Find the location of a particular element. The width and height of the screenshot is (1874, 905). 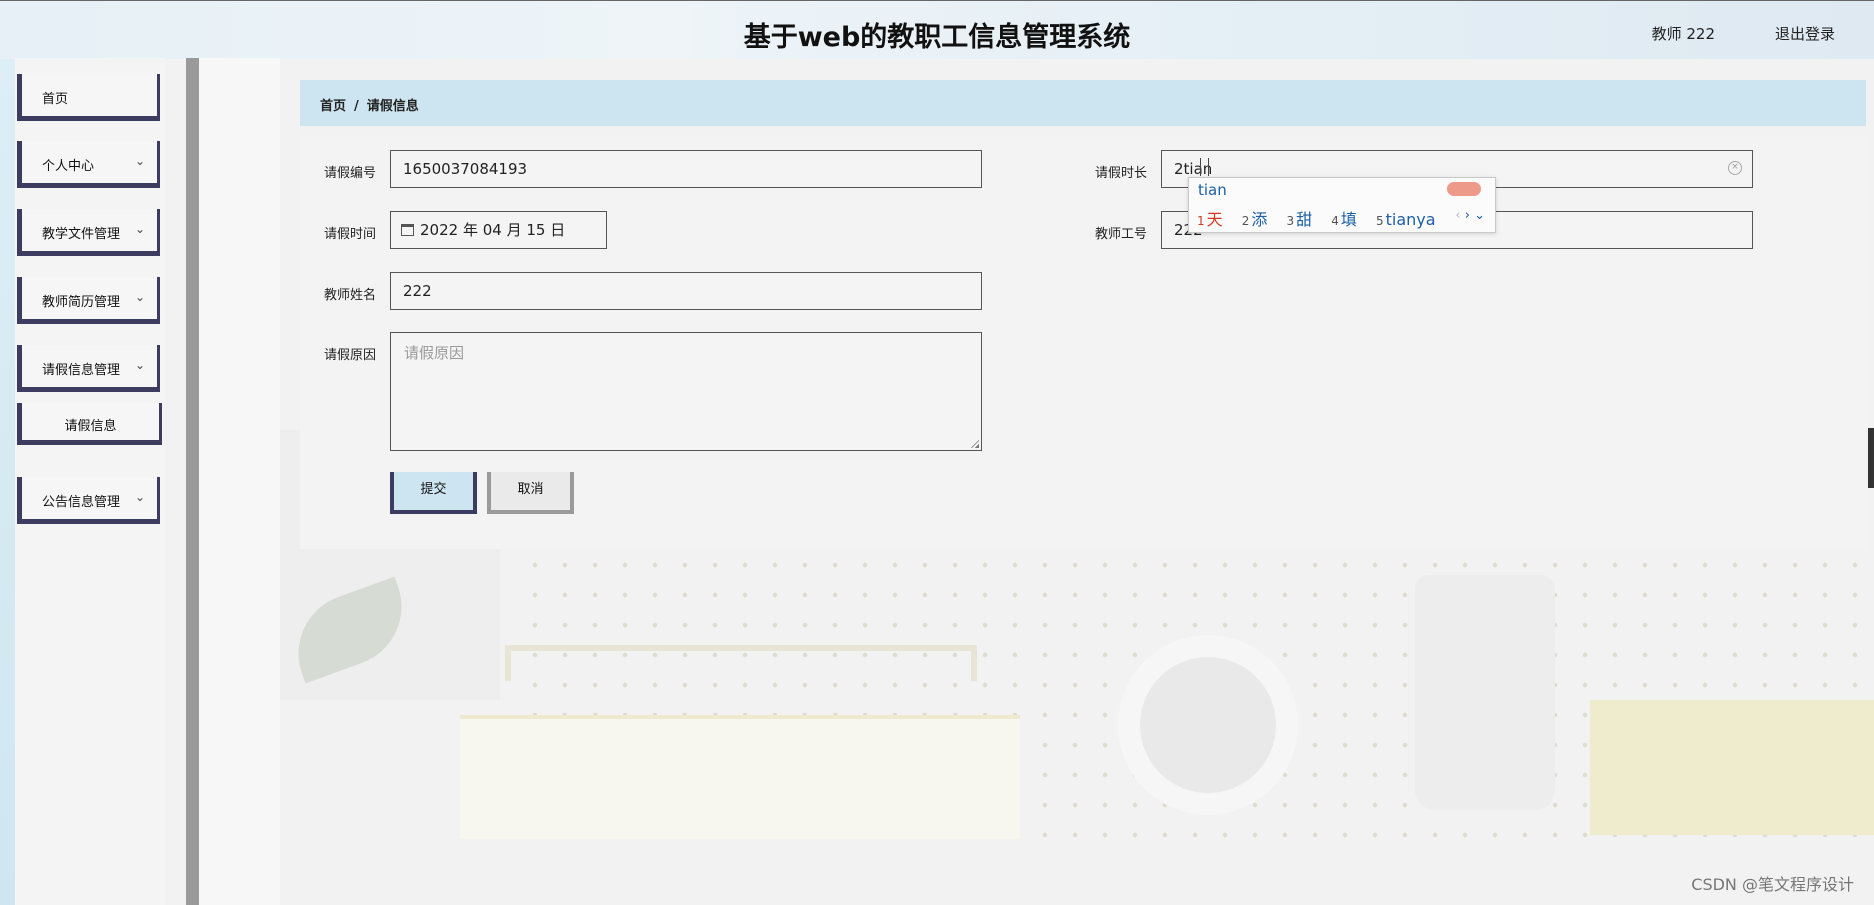

ime-next-icon: › is located at coordinates (1467, 215).